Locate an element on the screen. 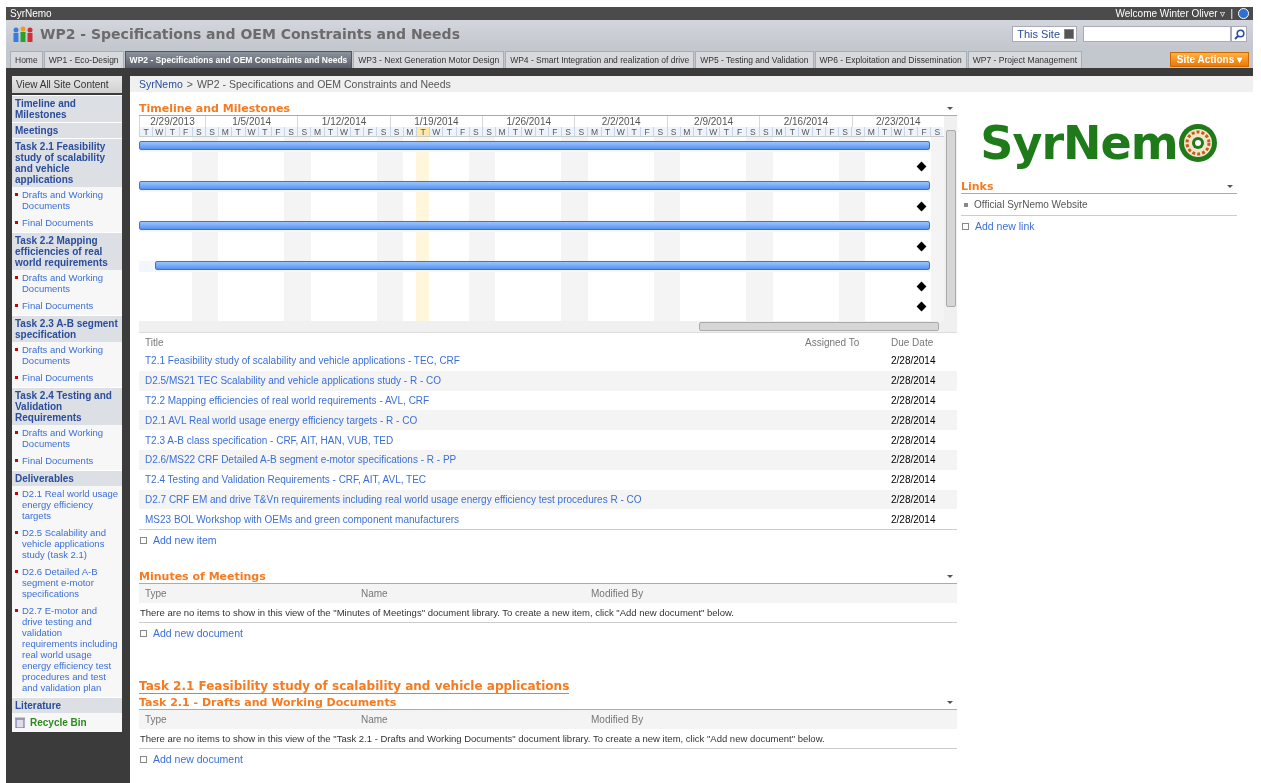 This screenshot has width=1261, height=783. web-part-title: Minutes of Meetings is located at coordinates (202, 577).